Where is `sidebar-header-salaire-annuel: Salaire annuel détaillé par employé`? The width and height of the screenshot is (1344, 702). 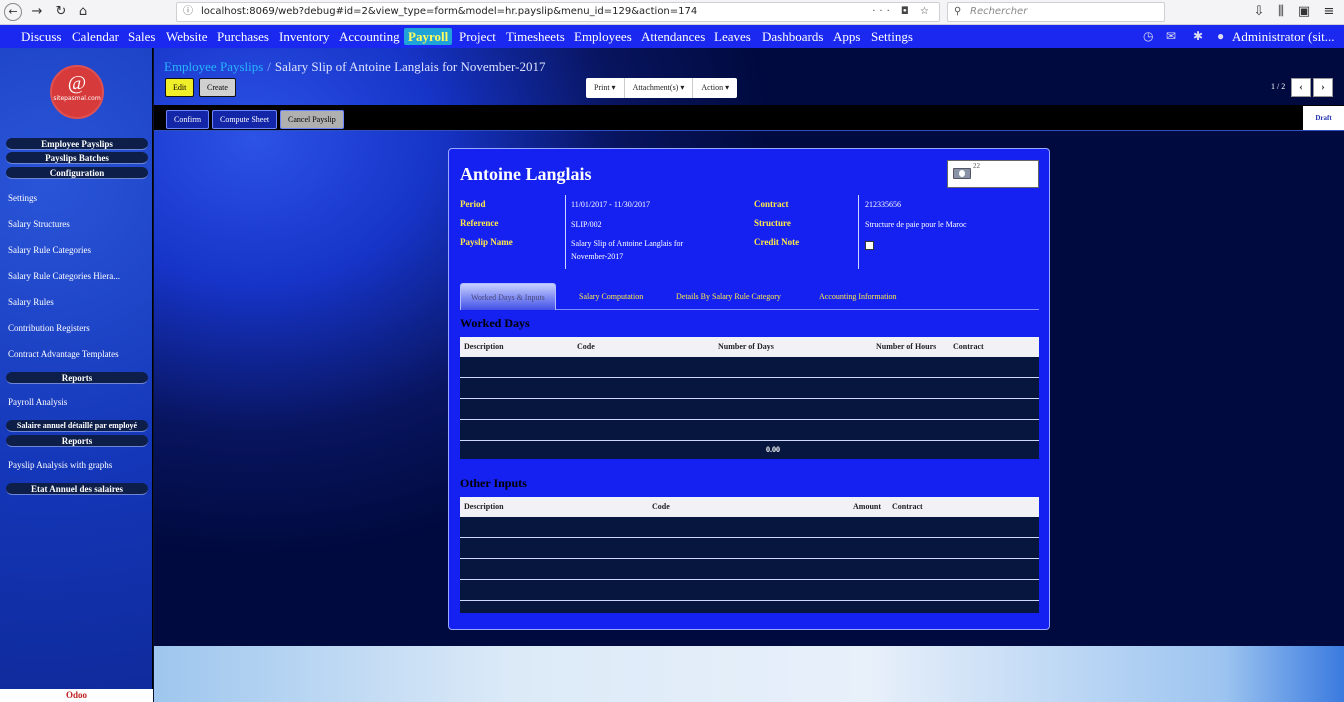 sidebar-header-salaire-annuel: Salaire annuel détaillé par employé is located at coordinates (77, 426).